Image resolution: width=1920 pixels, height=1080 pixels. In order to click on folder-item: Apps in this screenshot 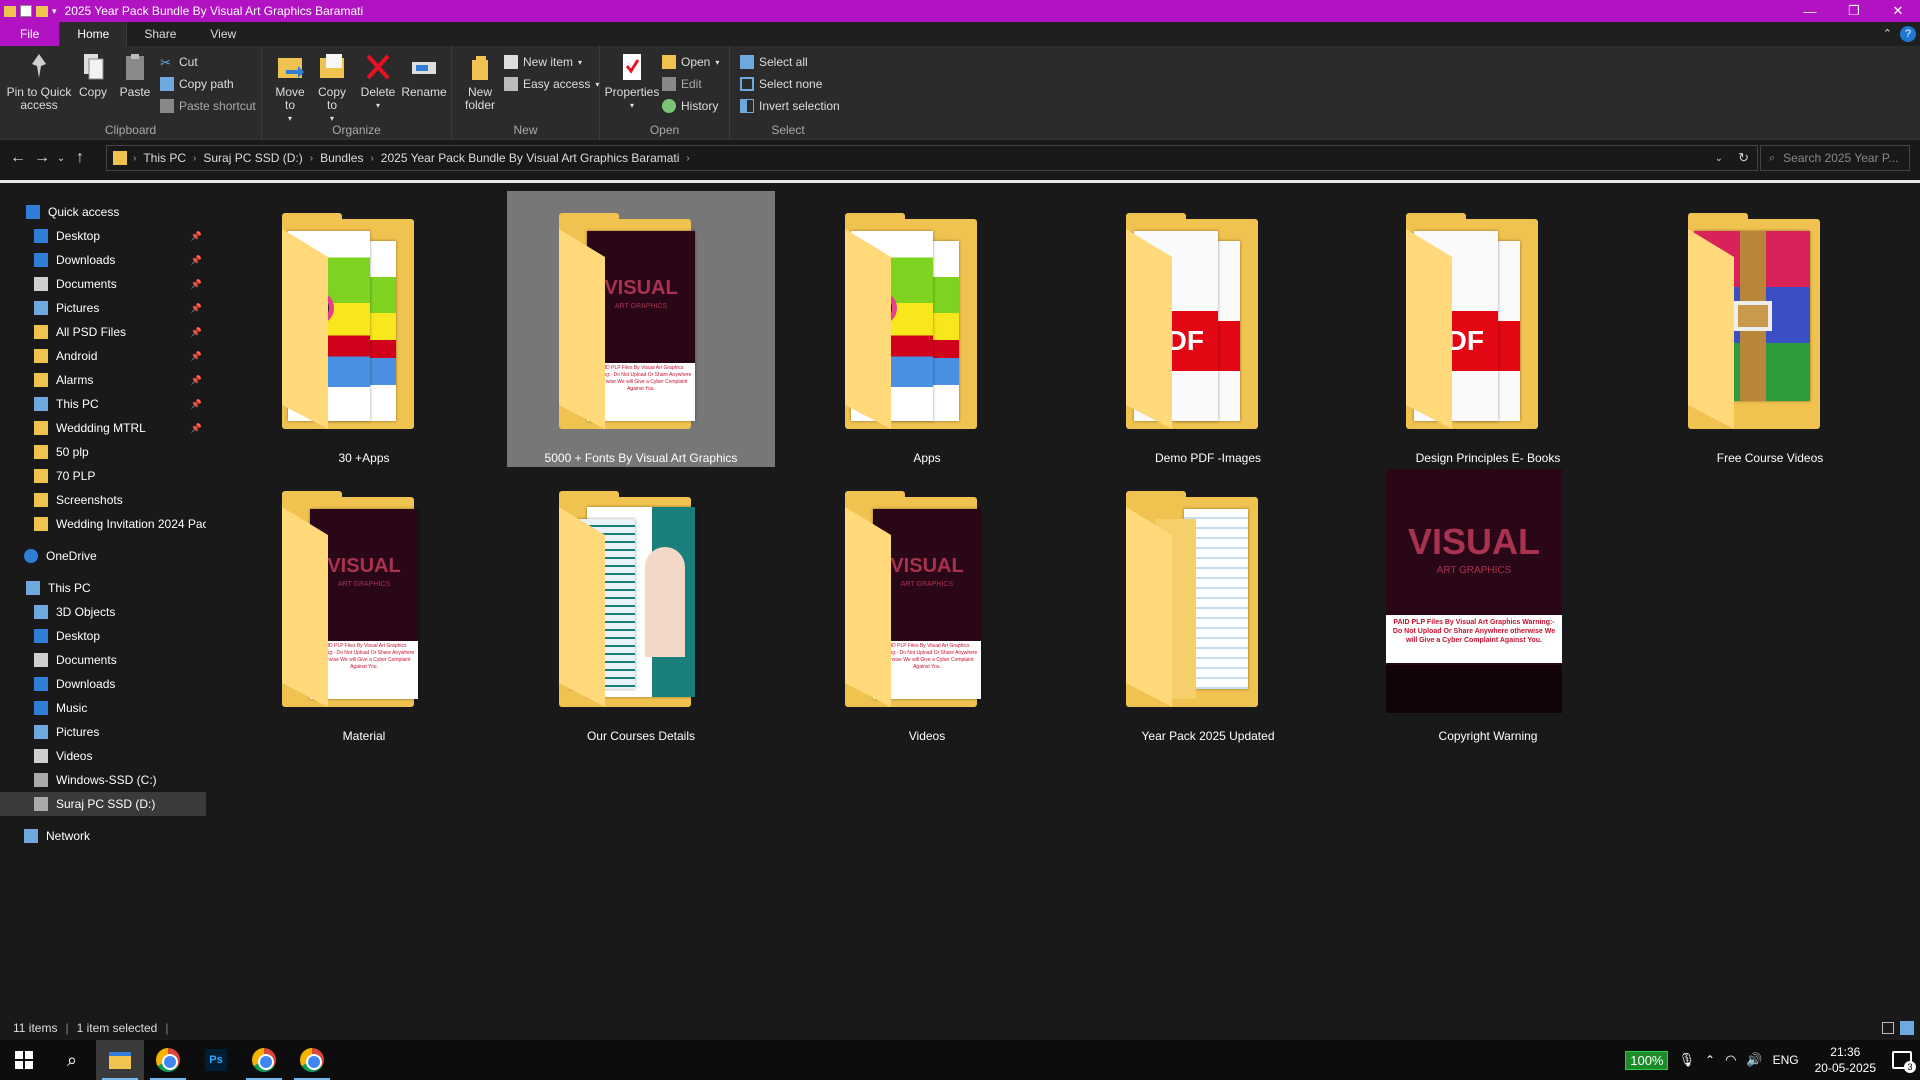, I will do `click(927, 329)`.